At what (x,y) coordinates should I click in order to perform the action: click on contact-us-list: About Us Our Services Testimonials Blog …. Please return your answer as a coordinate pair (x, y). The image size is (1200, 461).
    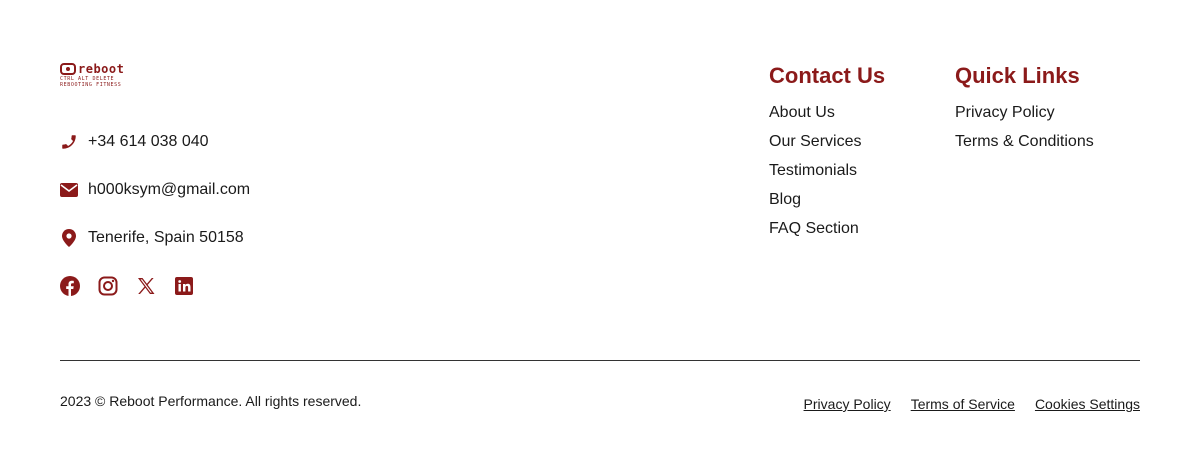
    Looking at the image, I should click on (827, 170).